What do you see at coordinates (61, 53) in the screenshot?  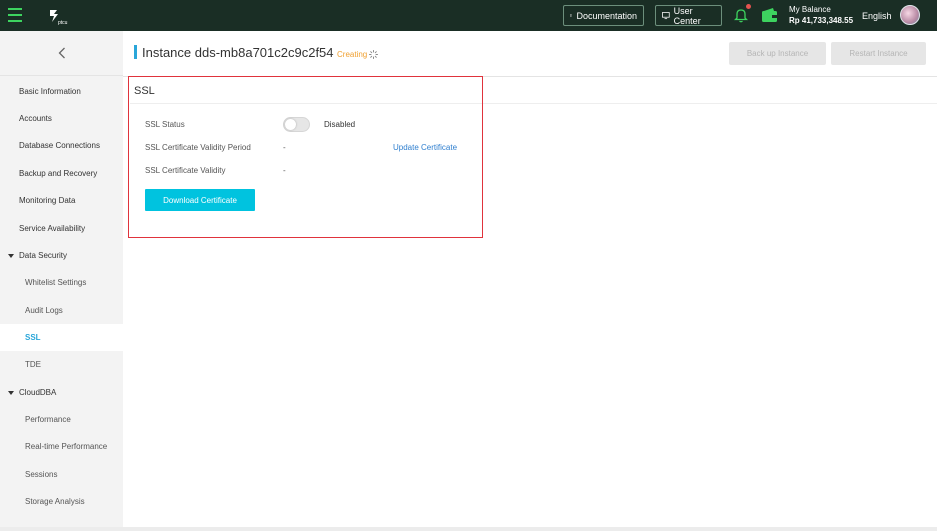 I see `chevron-left-icon` at bounding box center [61, 53].